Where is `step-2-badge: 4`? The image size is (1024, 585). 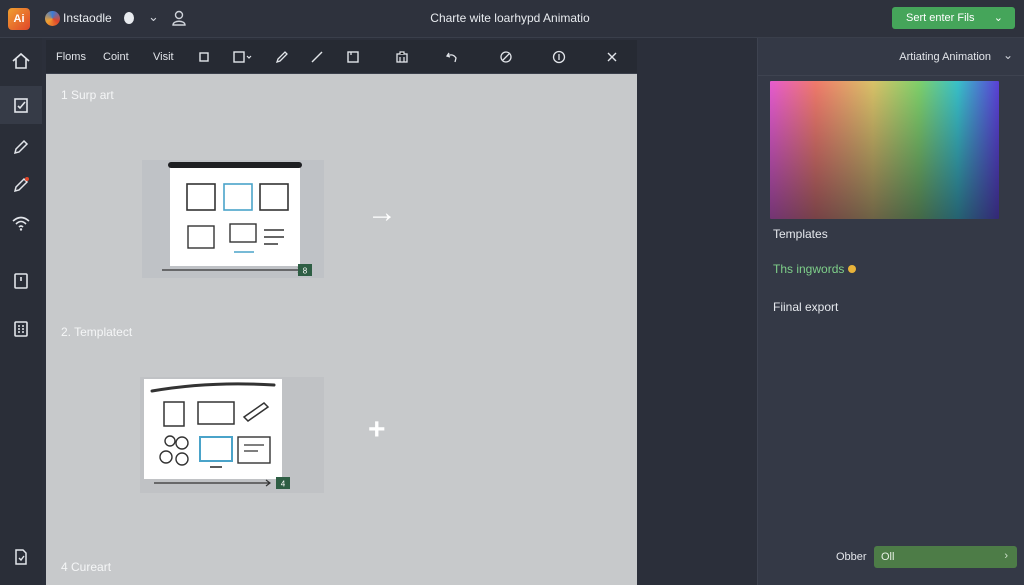 step-2-badge: 4 is located at coordinates (283, 484).